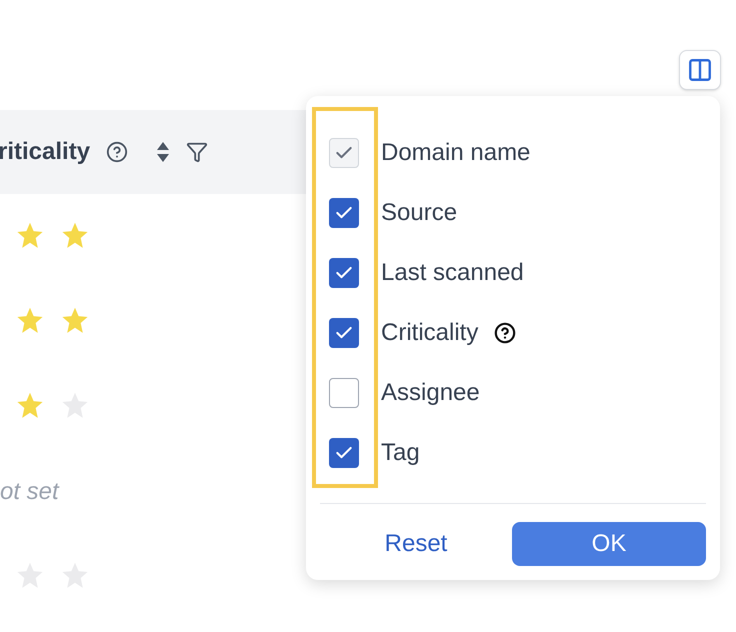 The image size is (736, 632). Describe the element at coordinates (163, 152) in the screenshot. I see `sort-icon` at that location.